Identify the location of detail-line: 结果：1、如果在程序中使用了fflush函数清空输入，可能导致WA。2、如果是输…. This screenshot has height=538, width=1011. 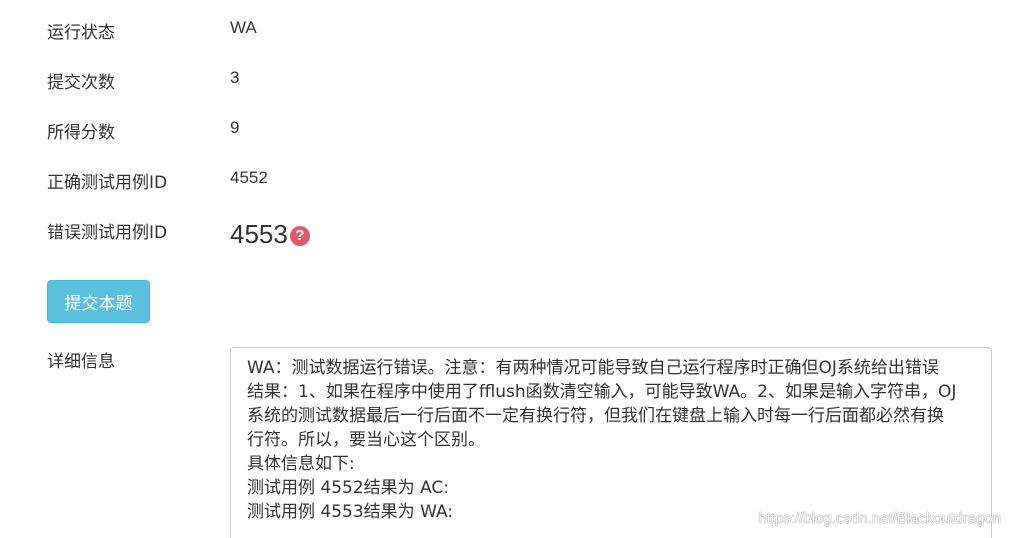
(602, 392).